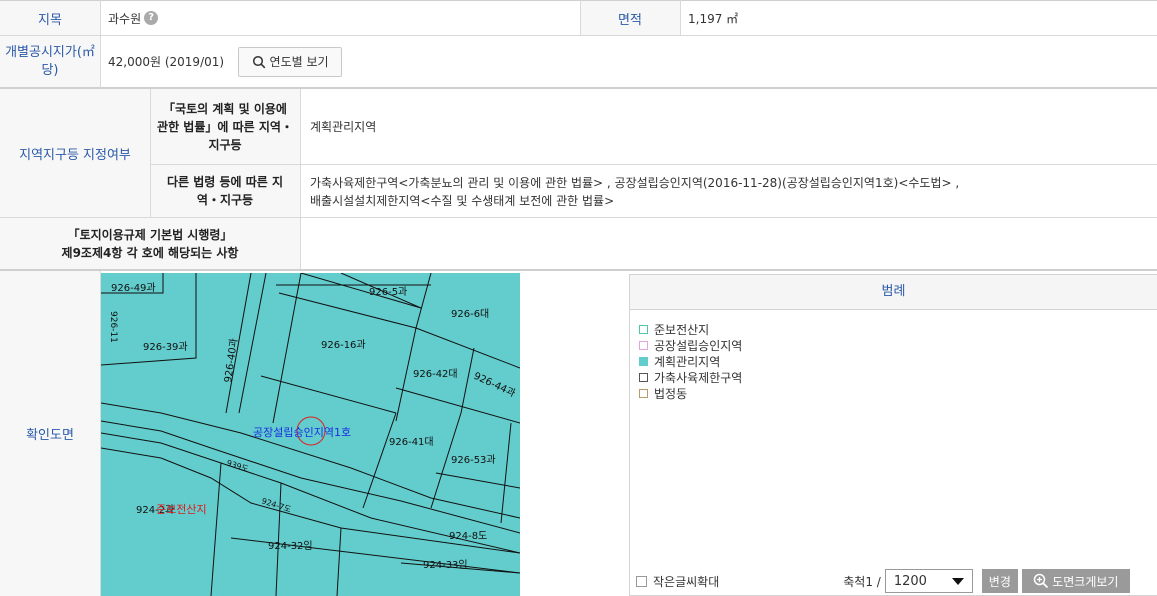 This screenshot has width=1157, height=596. Describe the element at coordinates (75, 153) in the screenshot. I see `zoning-section-label: 지역지구등 지정여부` at that location.